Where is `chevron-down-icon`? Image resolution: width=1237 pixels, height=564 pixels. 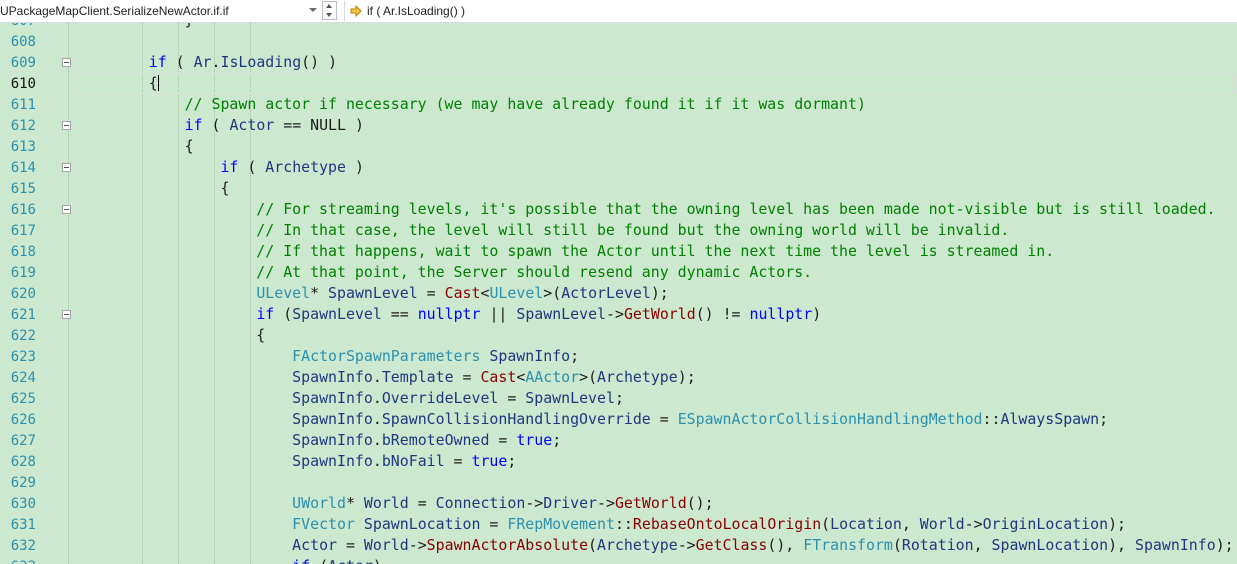
chevron-down-icon is located at coordinates (313, 10).